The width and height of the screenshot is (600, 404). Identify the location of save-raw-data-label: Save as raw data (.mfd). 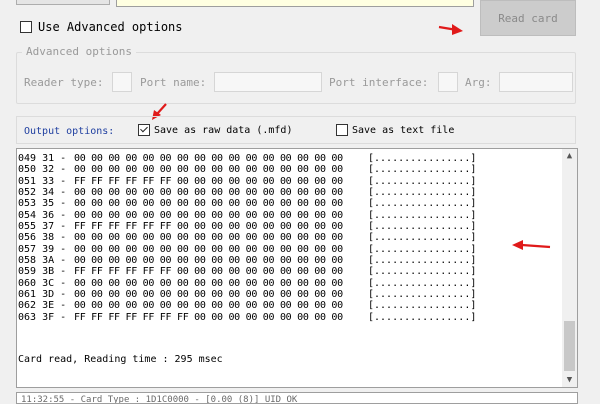
(223, 130).